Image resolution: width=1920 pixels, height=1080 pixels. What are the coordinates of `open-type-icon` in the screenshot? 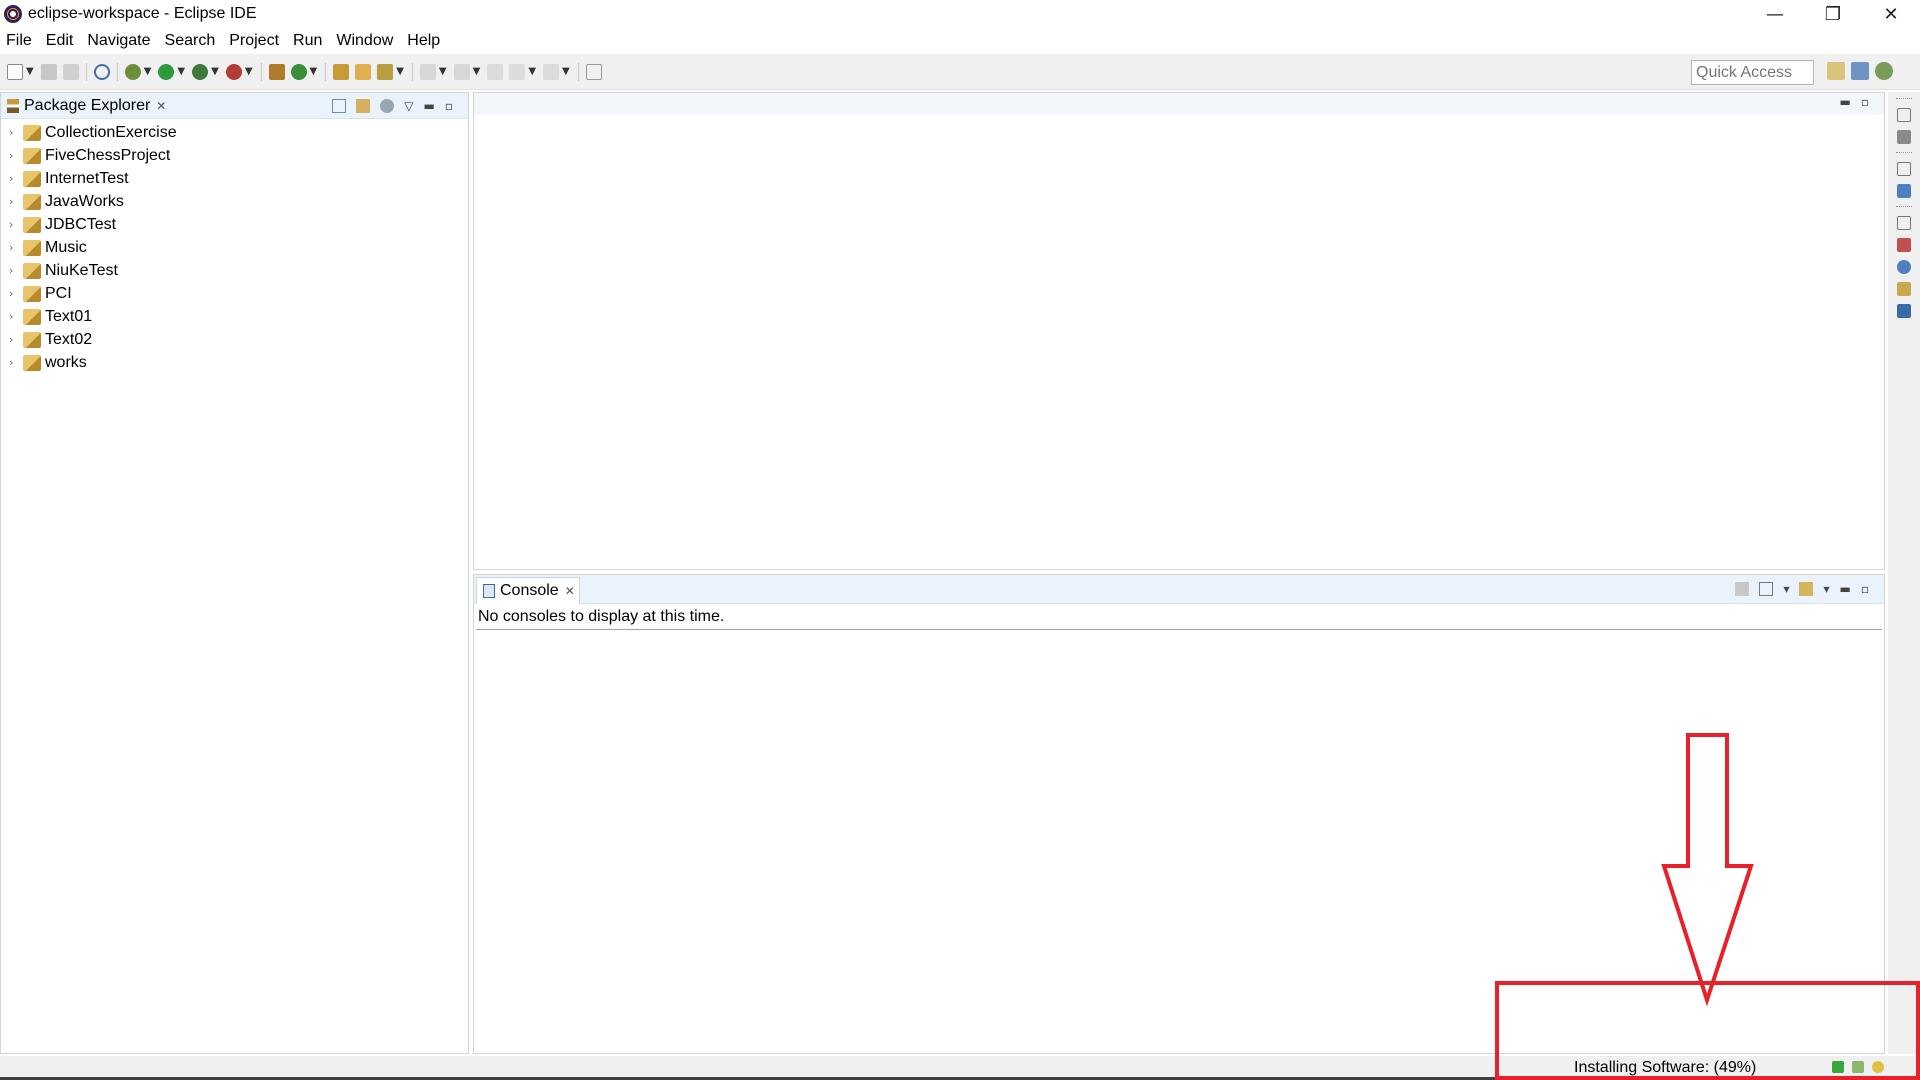 It's located at (341, 71).